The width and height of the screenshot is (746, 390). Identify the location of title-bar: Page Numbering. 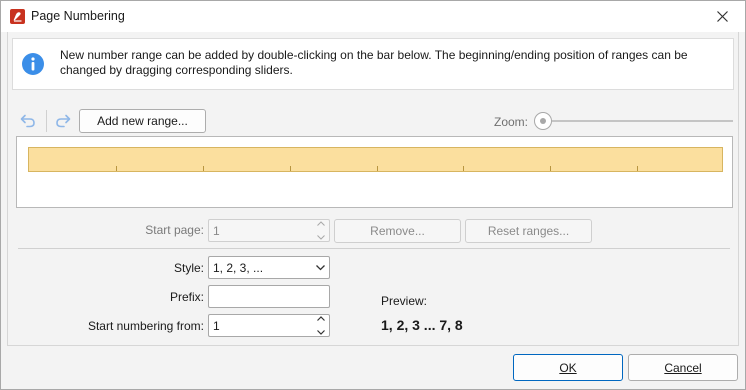
(373, 16).